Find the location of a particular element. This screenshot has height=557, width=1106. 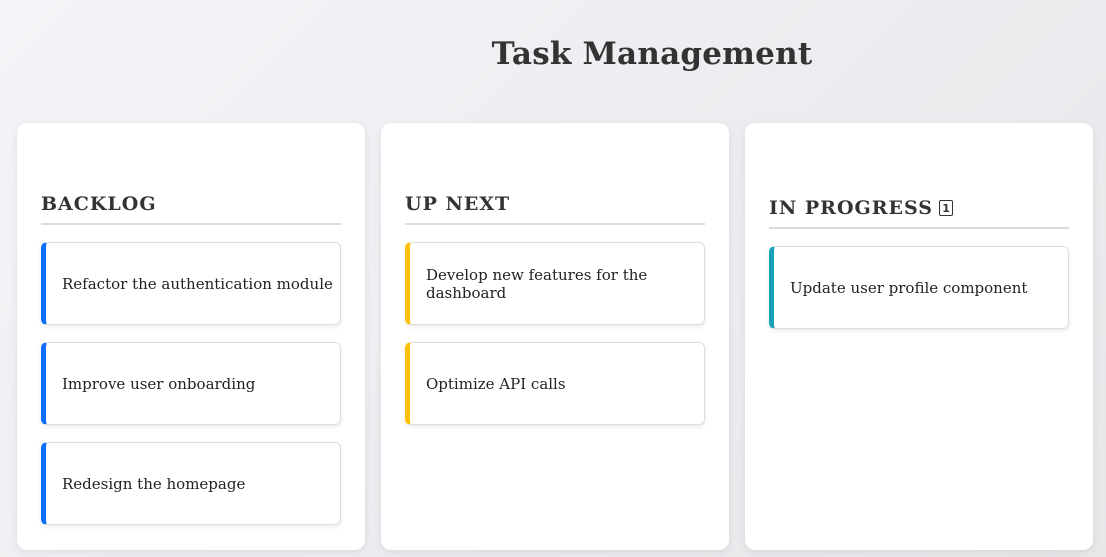

page-title: Task Management is located at coordinates (652, 54).